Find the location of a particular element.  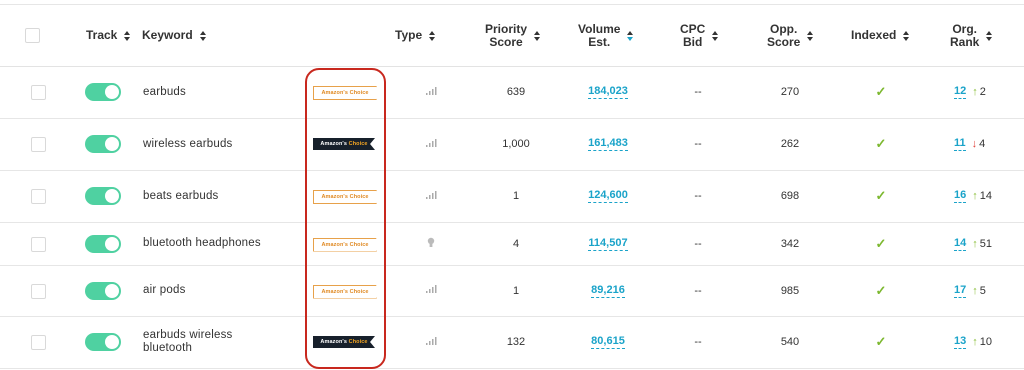

check-icon: ✓ is located at coordinates (881, 341).